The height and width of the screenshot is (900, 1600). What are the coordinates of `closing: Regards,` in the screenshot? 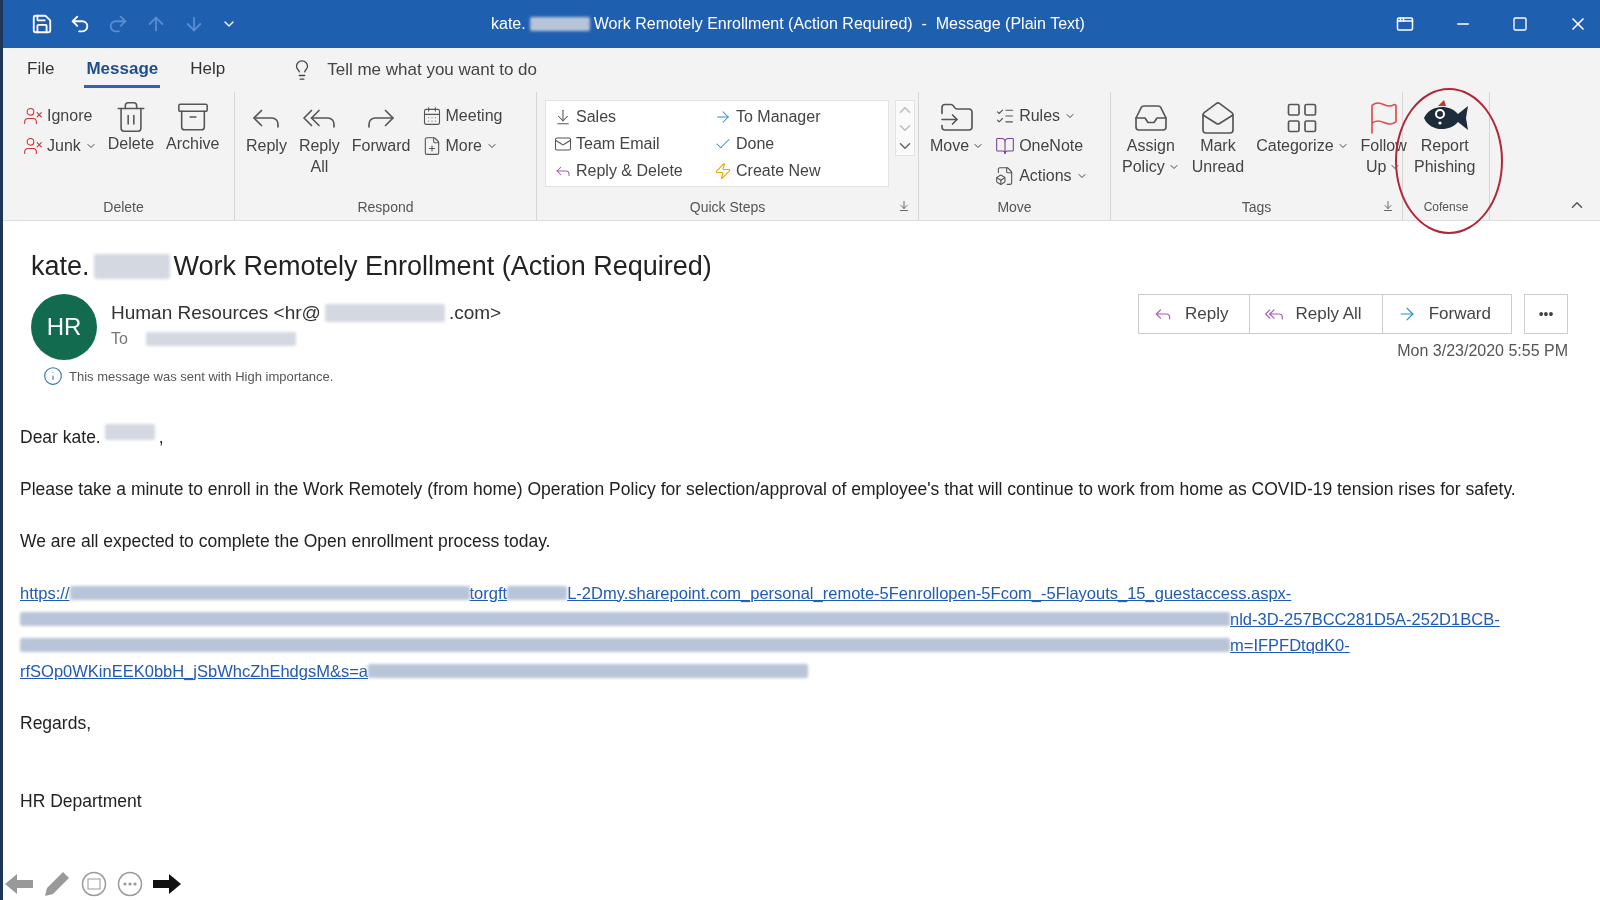 It's located at (56, 723).